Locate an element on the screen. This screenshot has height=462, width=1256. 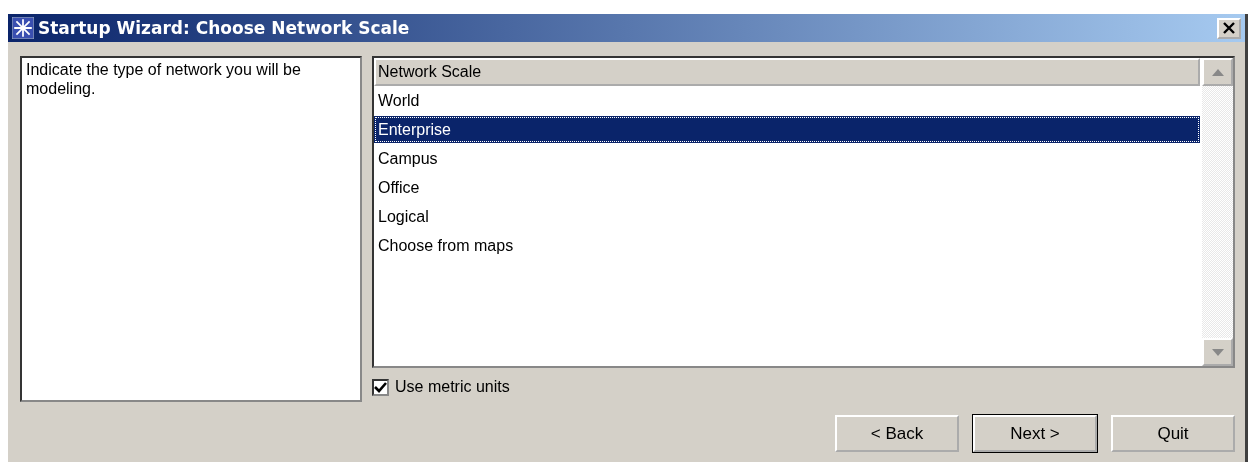
up-arrow-icon is located at coordinates (1217, 72).